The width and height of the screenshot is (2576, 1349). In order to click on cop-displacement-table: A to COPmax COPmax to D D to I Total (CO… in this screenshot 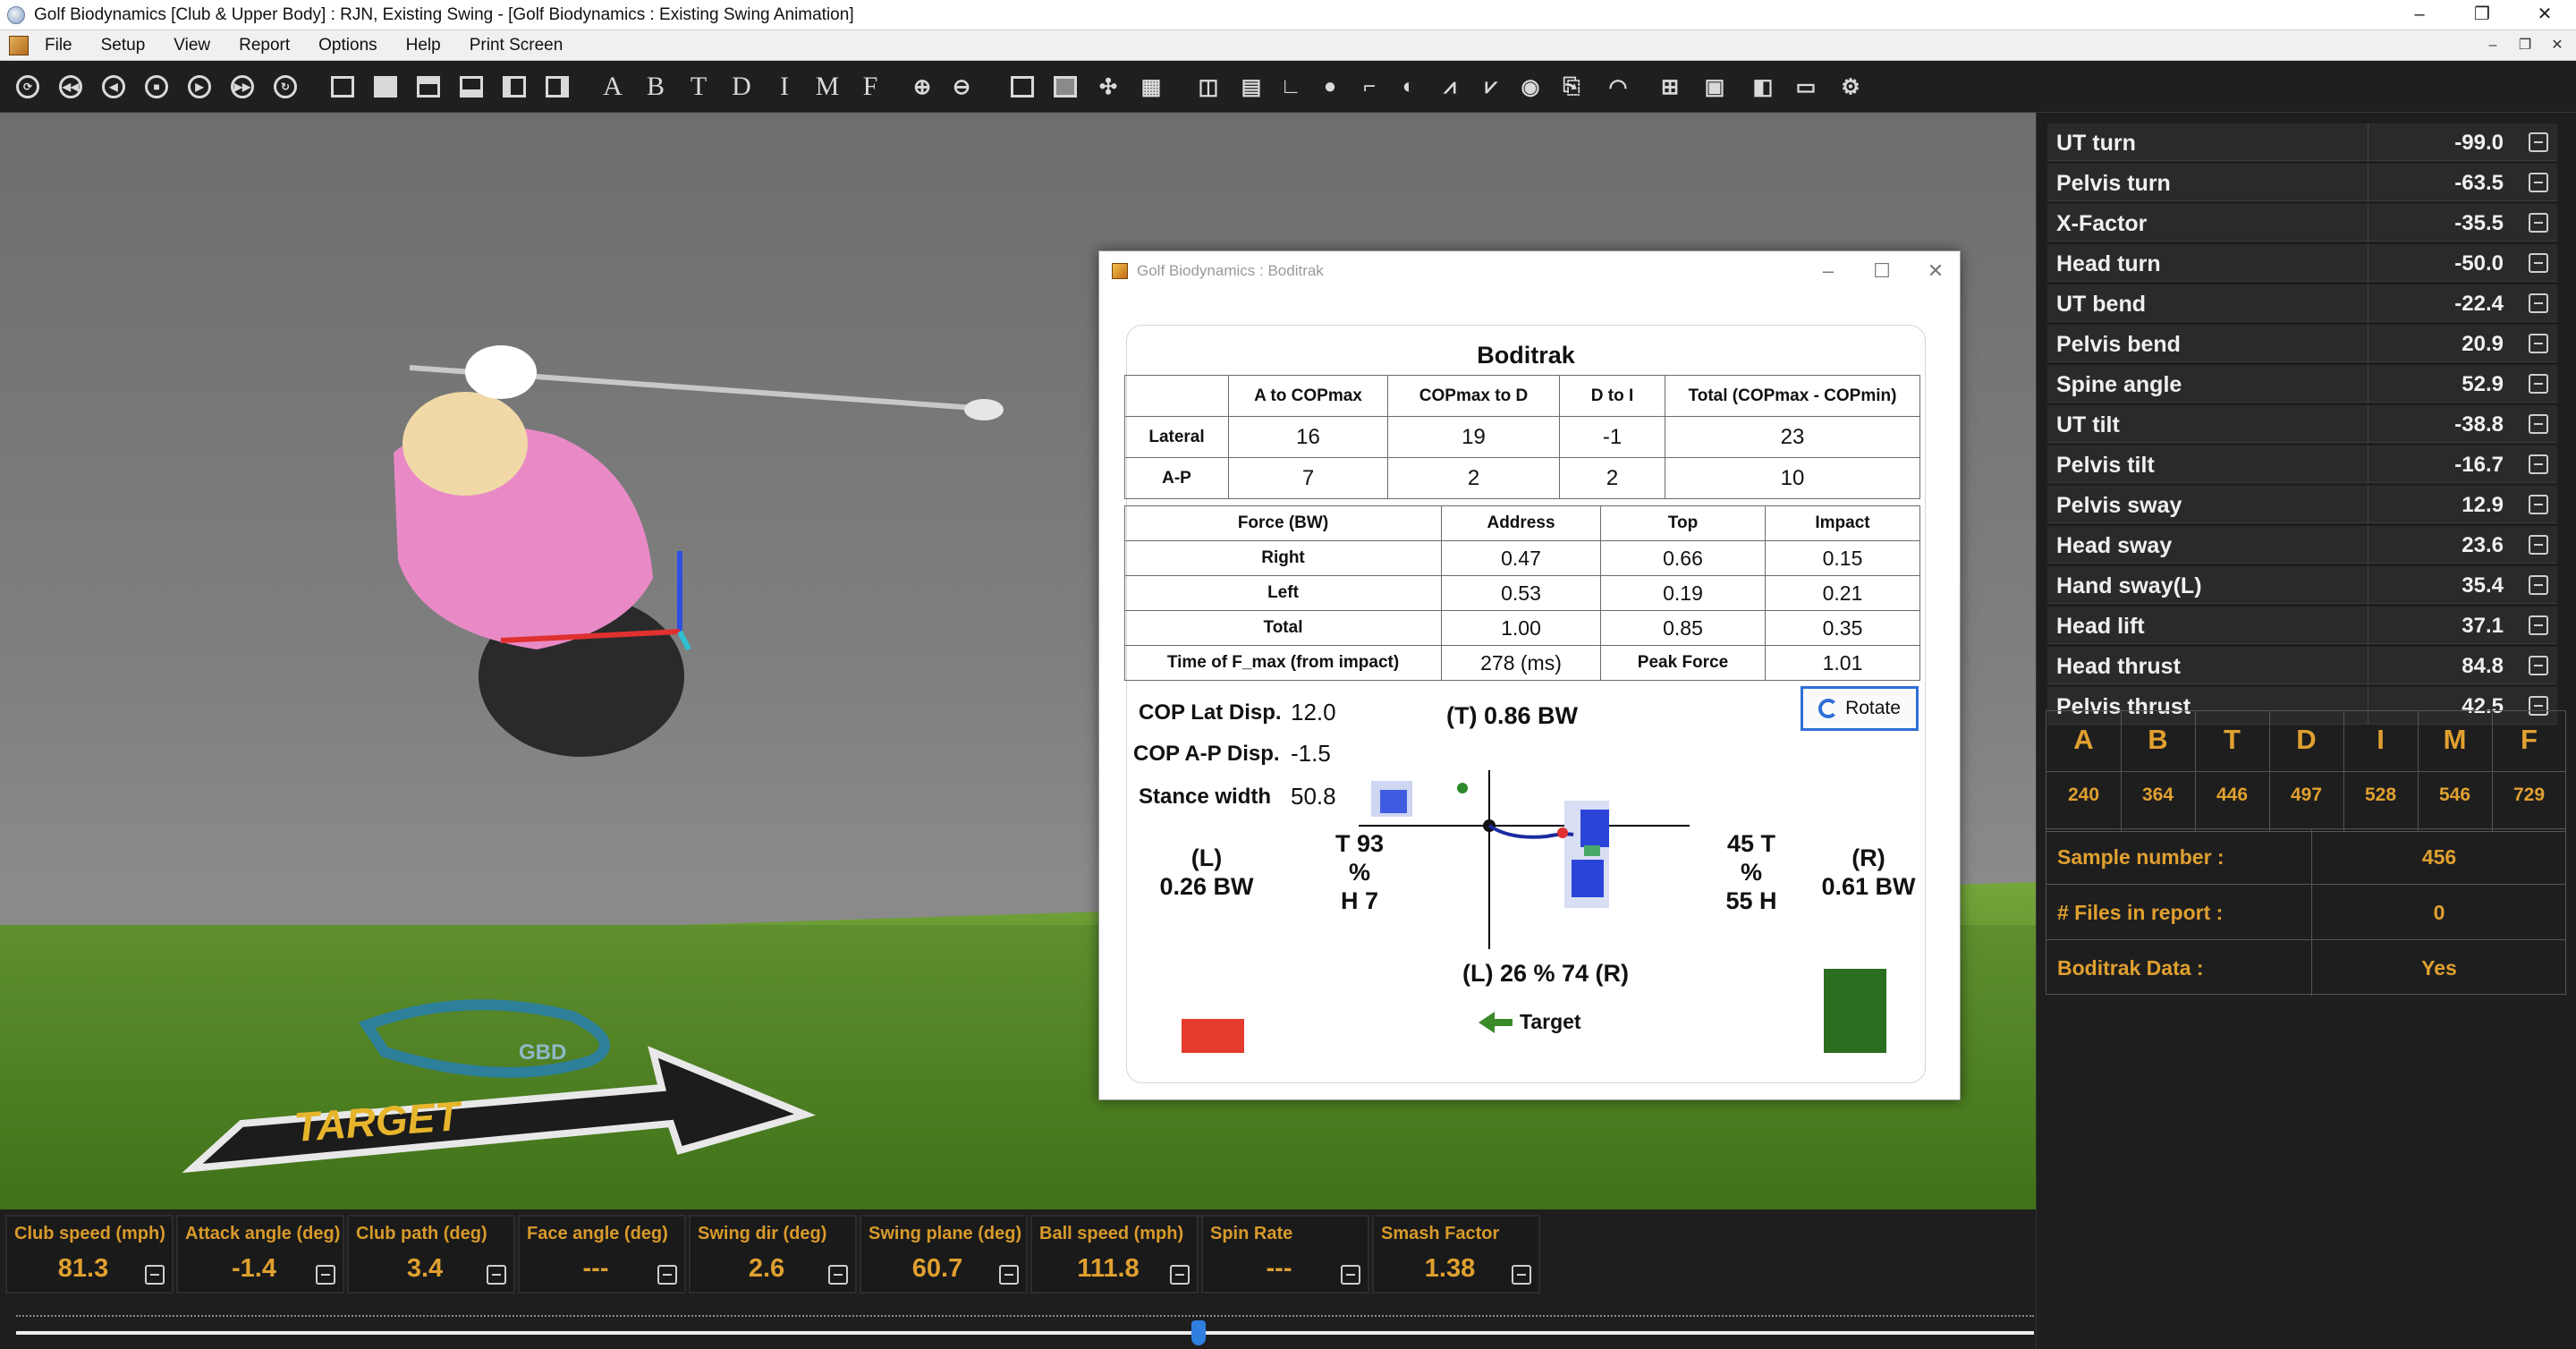, I will do `click(1522, 437)`.